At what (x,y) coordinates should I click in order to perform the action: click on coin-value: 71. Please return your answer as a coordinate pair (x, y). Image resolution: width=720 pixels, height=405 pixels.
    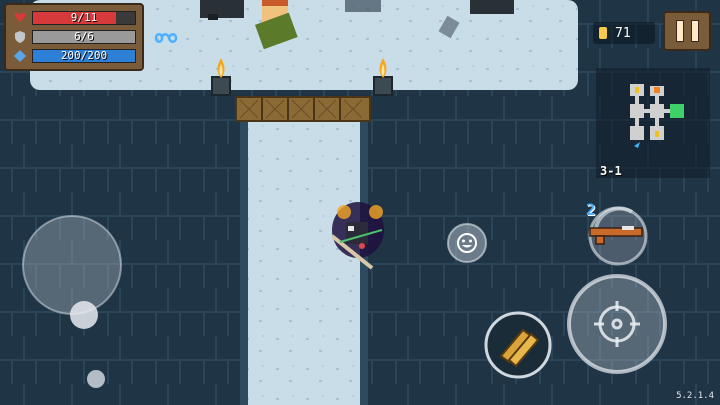
    Looking at the image, I should click on (623, 33).